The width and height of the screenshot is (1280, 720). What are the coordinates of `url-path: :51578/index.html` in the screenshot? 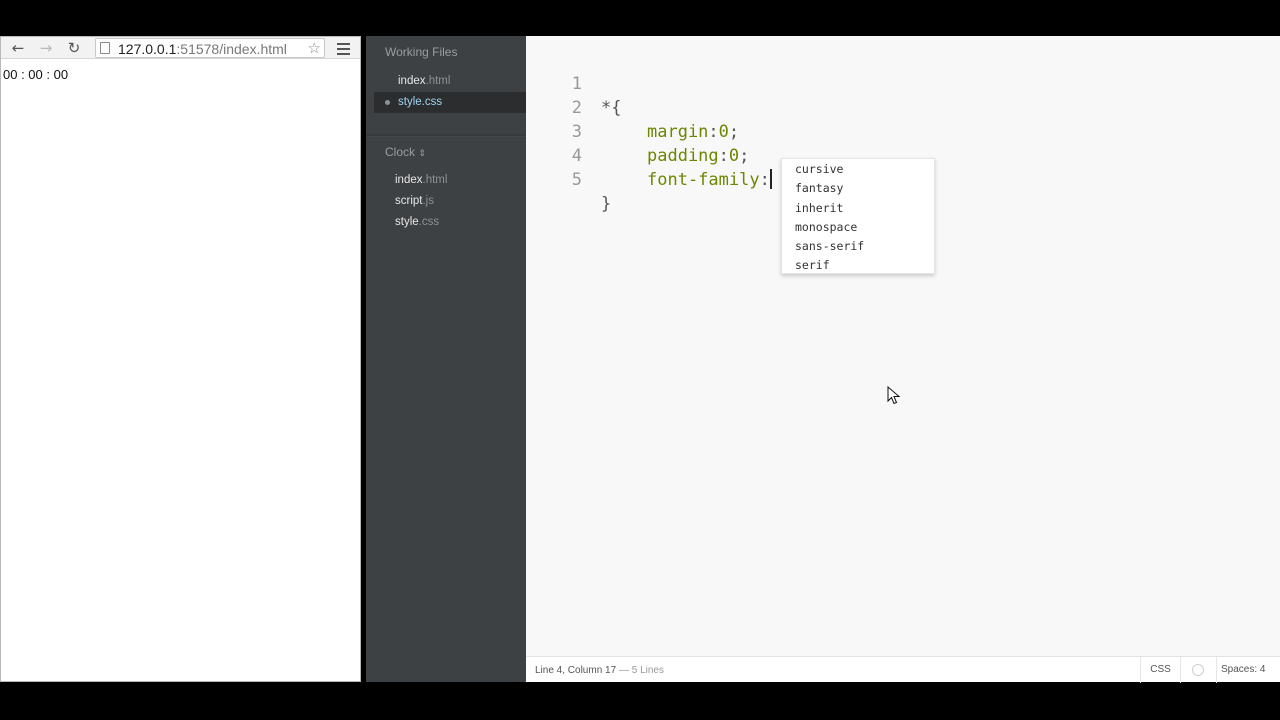 It's located at (231, 49).